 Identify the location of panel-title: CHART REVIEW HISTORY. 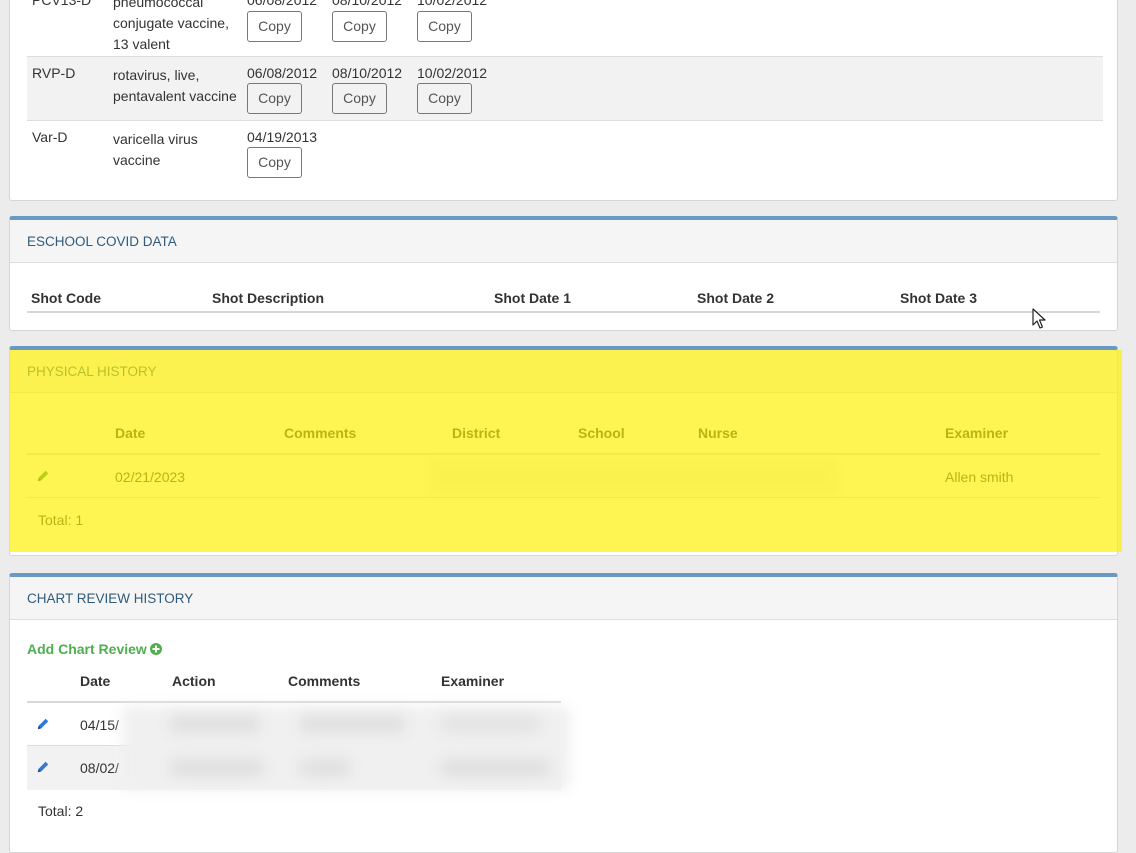
(563, 598).